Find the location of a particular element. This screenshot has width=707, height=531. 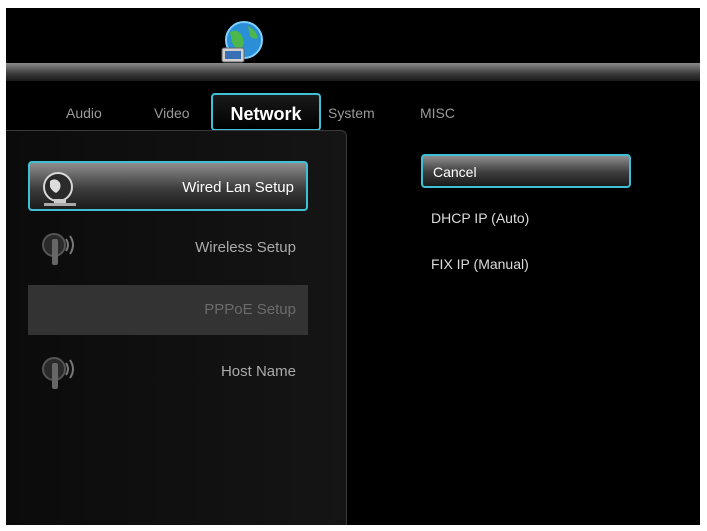

settings-tabs: Audio Video Network System MISC is located at coordinates (353, 106).